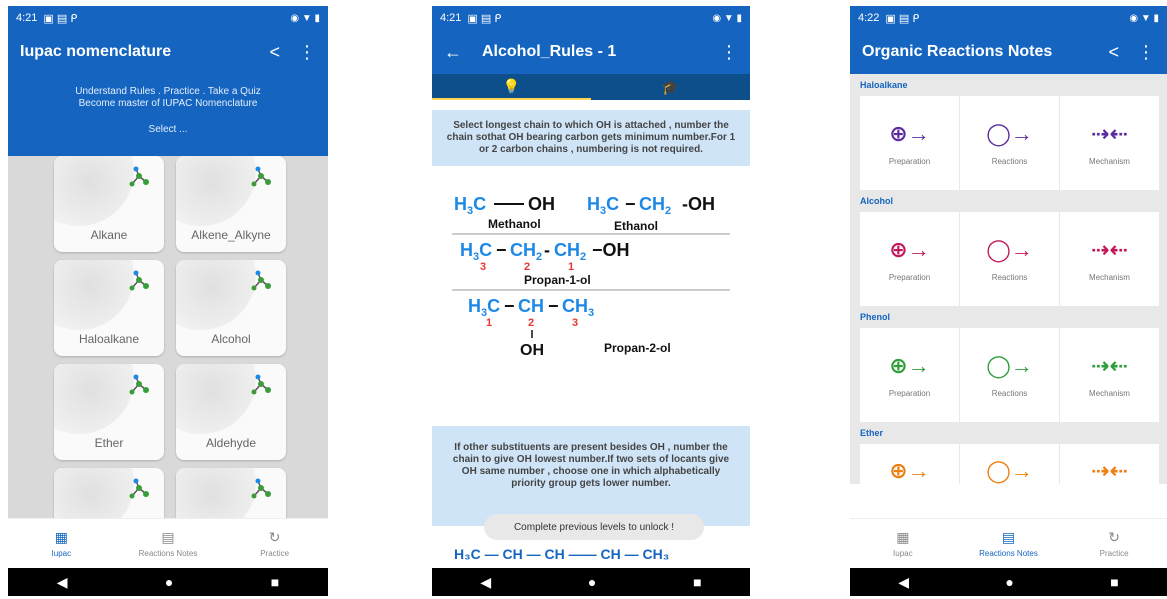  Describe the element at coordinates (1109, 375) in the screenshot. I see `phenol-mechanism: ⇢⇠ Mechanism` at that location.